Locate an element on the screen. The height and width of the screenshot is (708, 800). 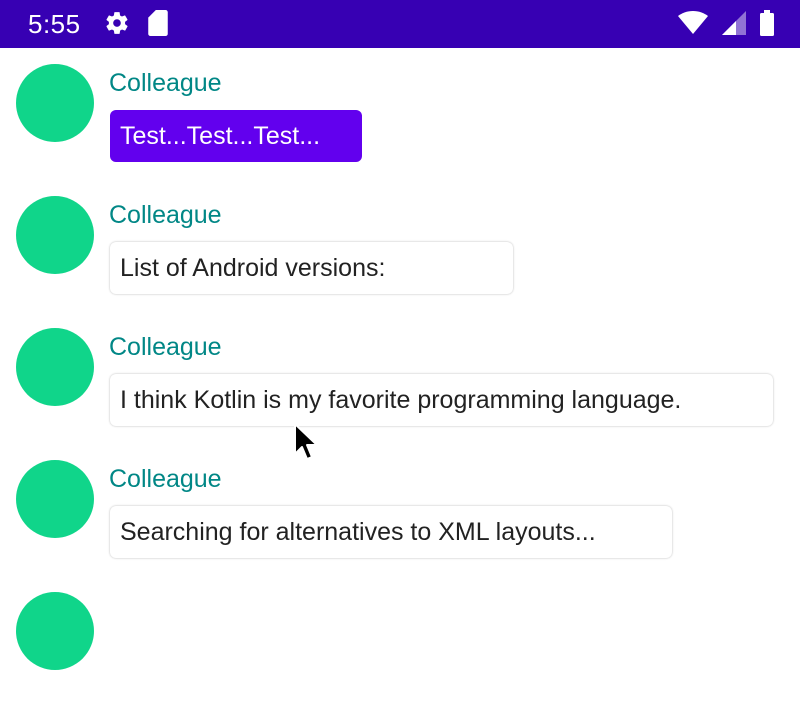
battery-icon is located at coordinates (767, 25).